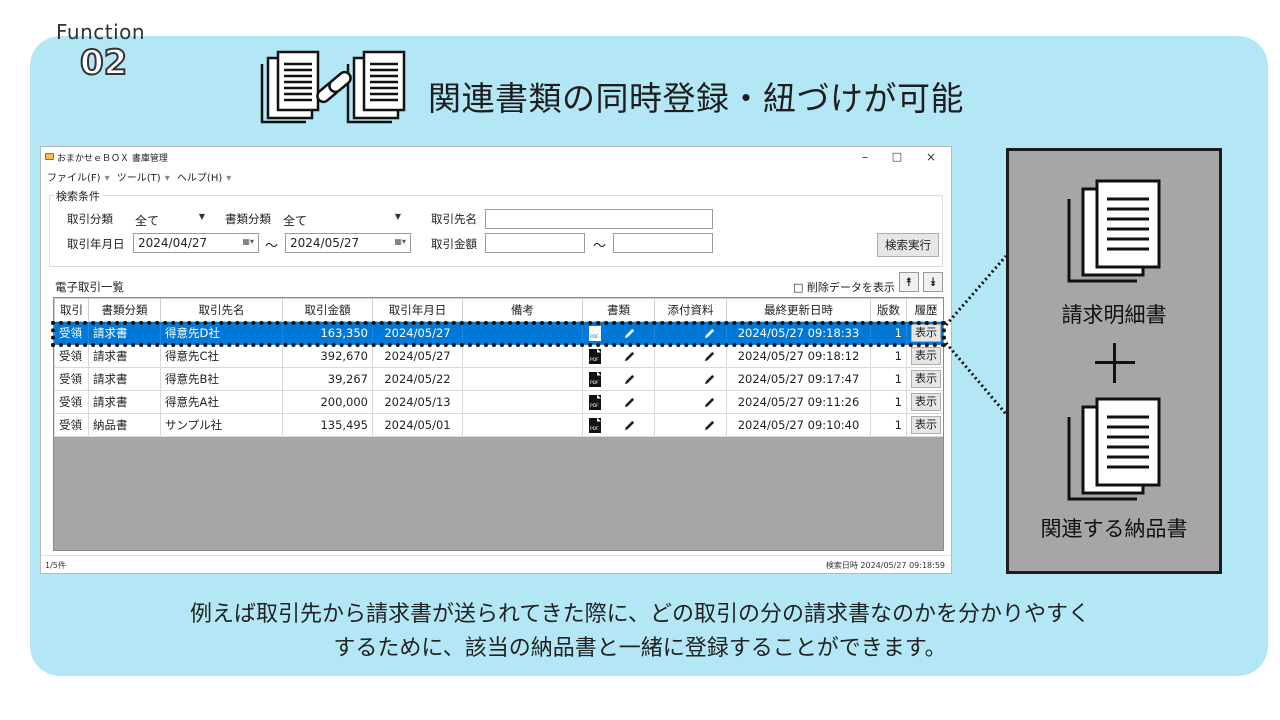 Image resolution: width=1280 pixels, height=720 pixels. I want to click on date-from-picker: 2024/04/27 ▦▾, so click(196, 243).